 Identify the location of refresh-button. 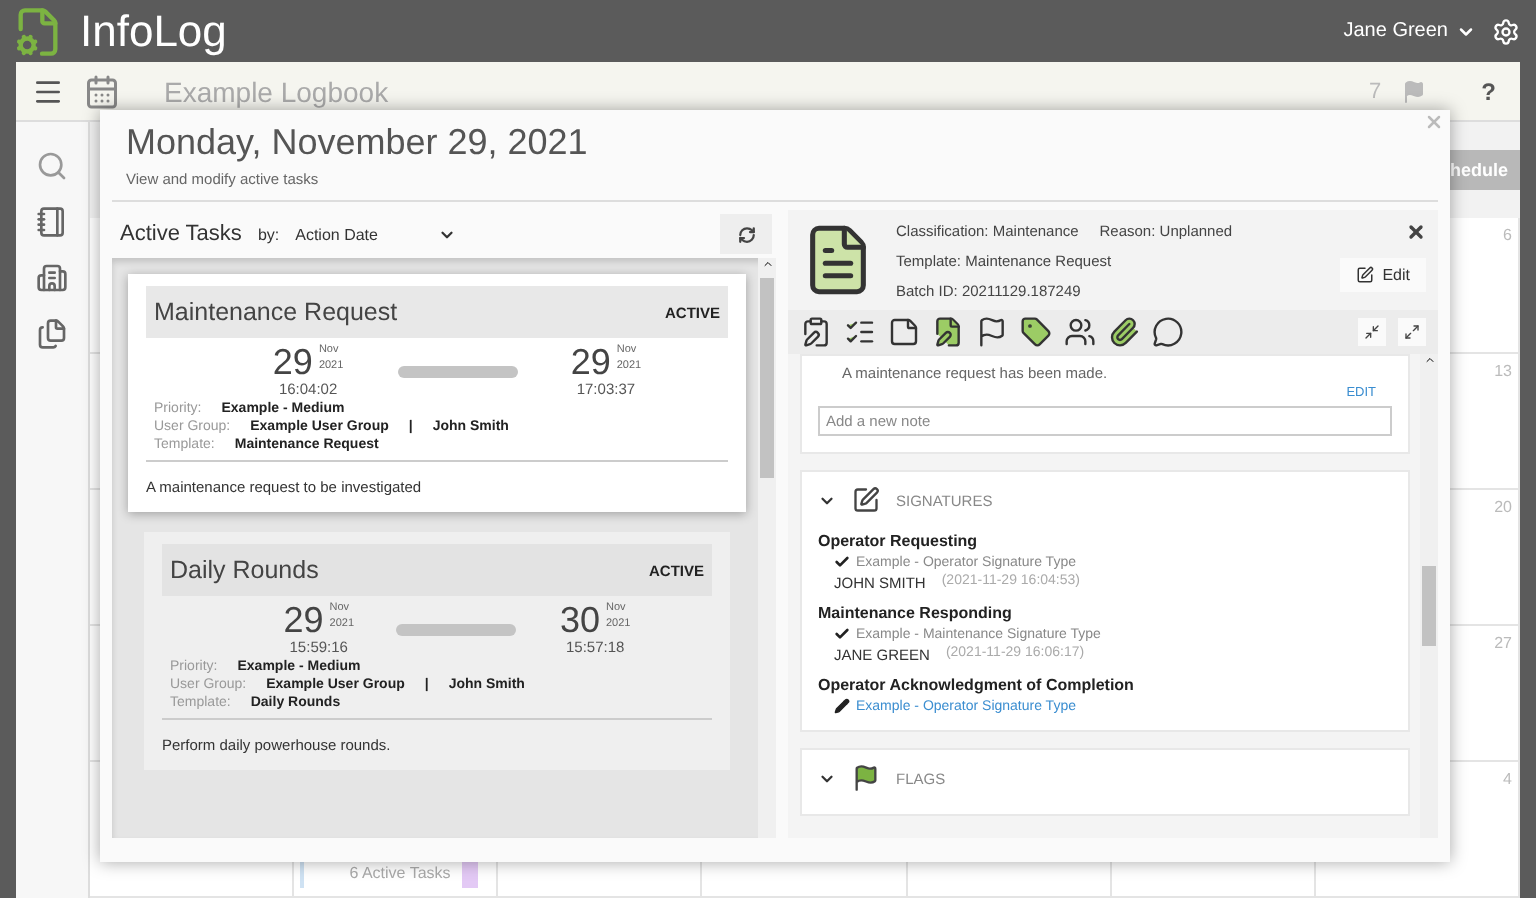
(746, 234).